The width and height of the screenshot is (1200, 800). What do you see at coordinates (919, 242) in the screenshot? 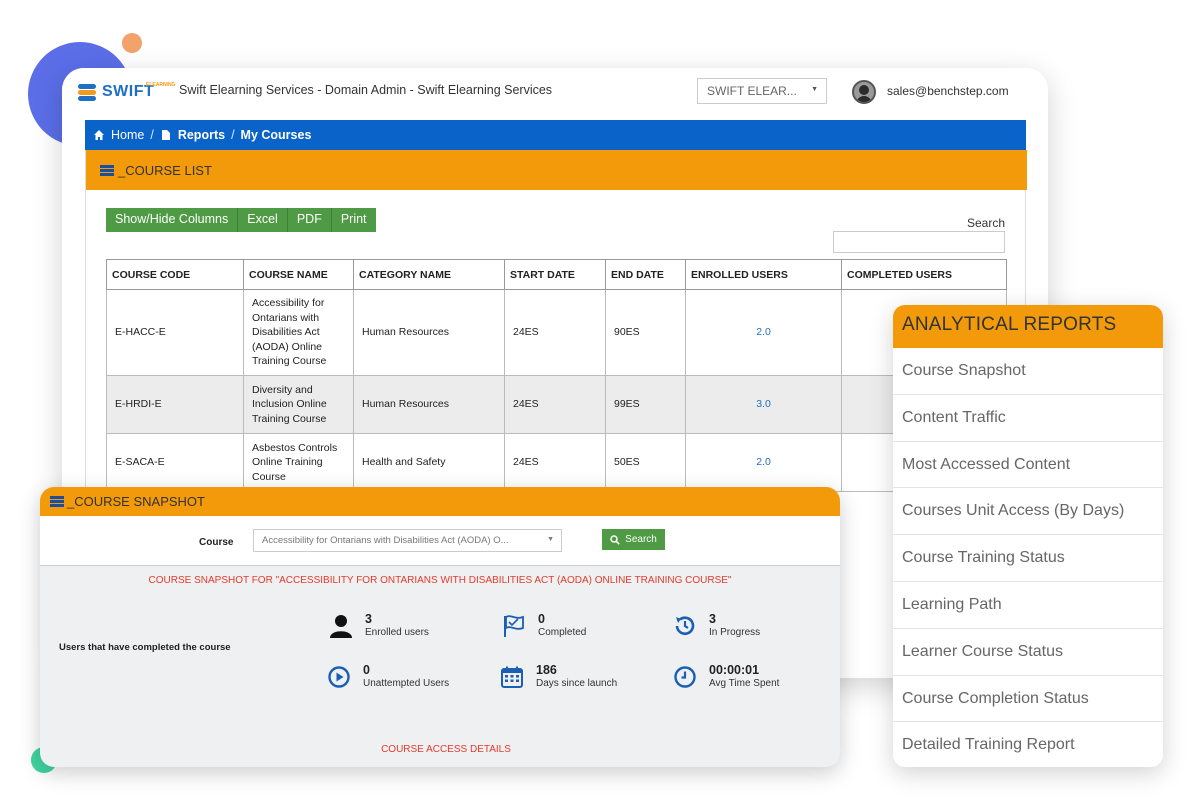
I see `search-input` at bounding box center [919, 242].